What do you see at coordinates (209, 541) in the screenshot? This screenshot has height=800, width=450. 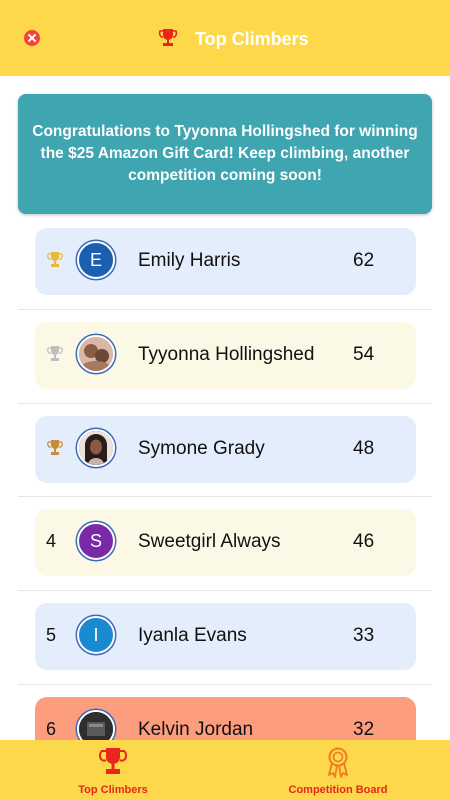 I see `player-name: Sweetgirl Always` at bounding box center [209, 541].